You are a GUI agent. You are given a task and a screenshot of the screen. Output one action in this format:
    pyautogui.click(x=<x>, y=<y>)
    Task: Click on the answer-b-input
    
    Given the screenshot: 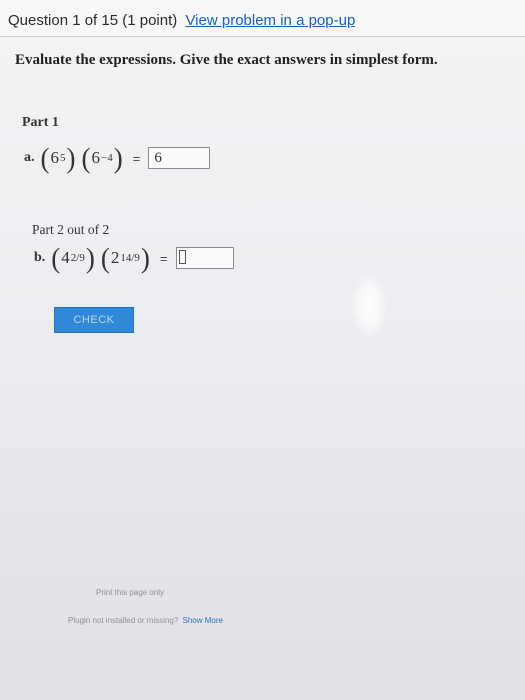 What is the action you would take?
    pyautogui.click(x=204, y=258)
    